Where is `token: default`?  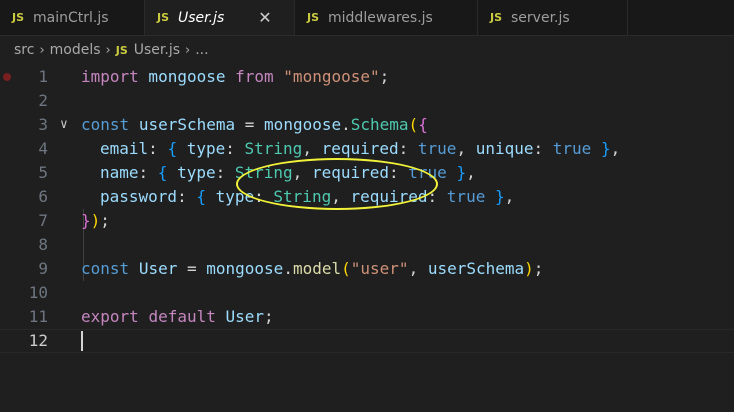 token: default is located at coordinates (182, 316).